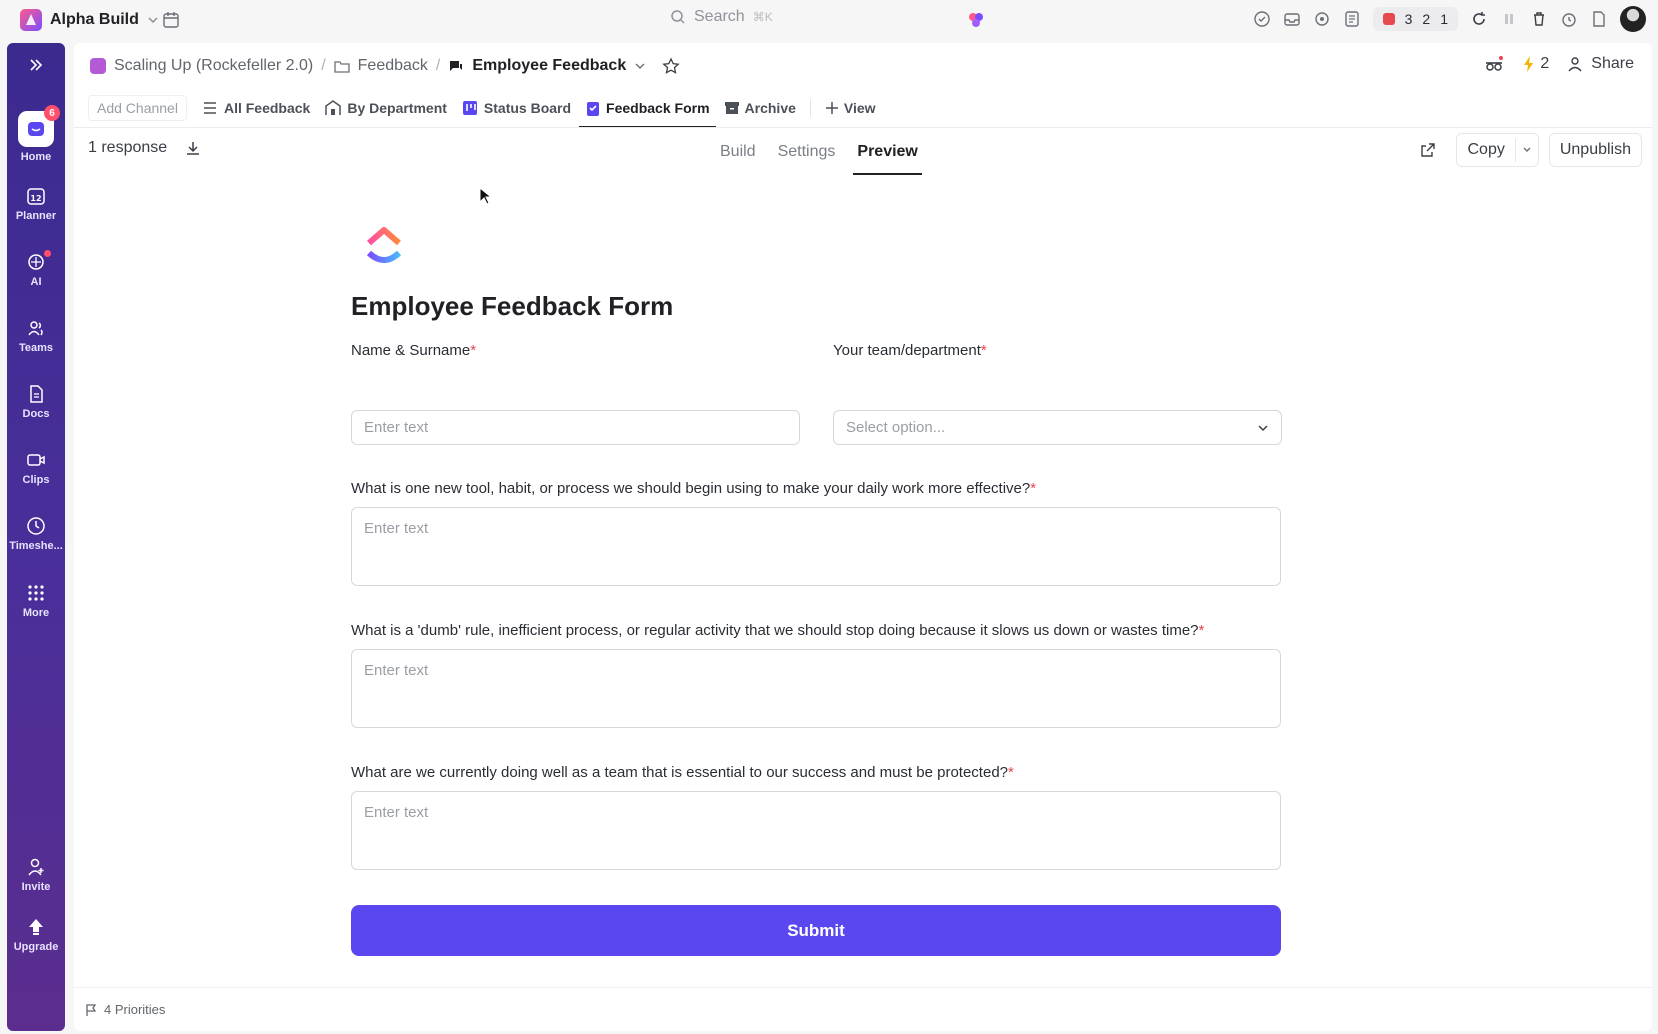  What do you see at coordinates (36, 134) in the screenshot?
I see `sidebar-item-home: 6 Home` at bounding box center [36, 134].